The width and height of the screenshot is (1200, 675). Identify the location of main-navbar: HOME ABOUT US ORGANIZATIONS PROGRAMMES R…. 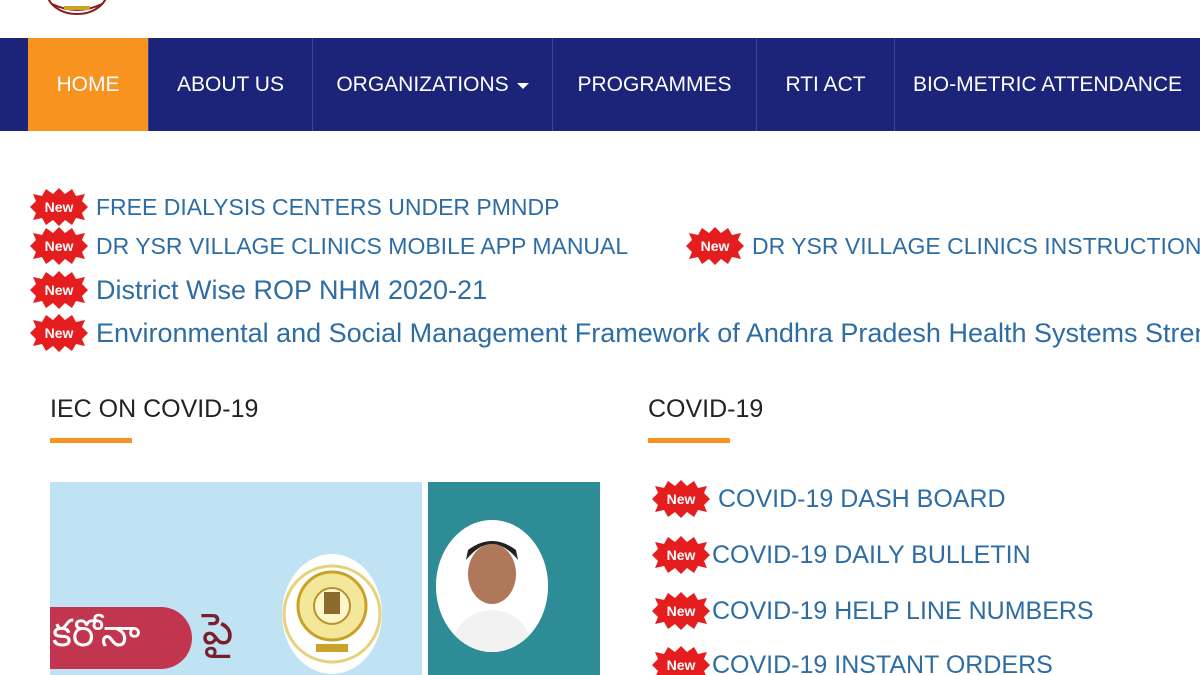
(600, 84).